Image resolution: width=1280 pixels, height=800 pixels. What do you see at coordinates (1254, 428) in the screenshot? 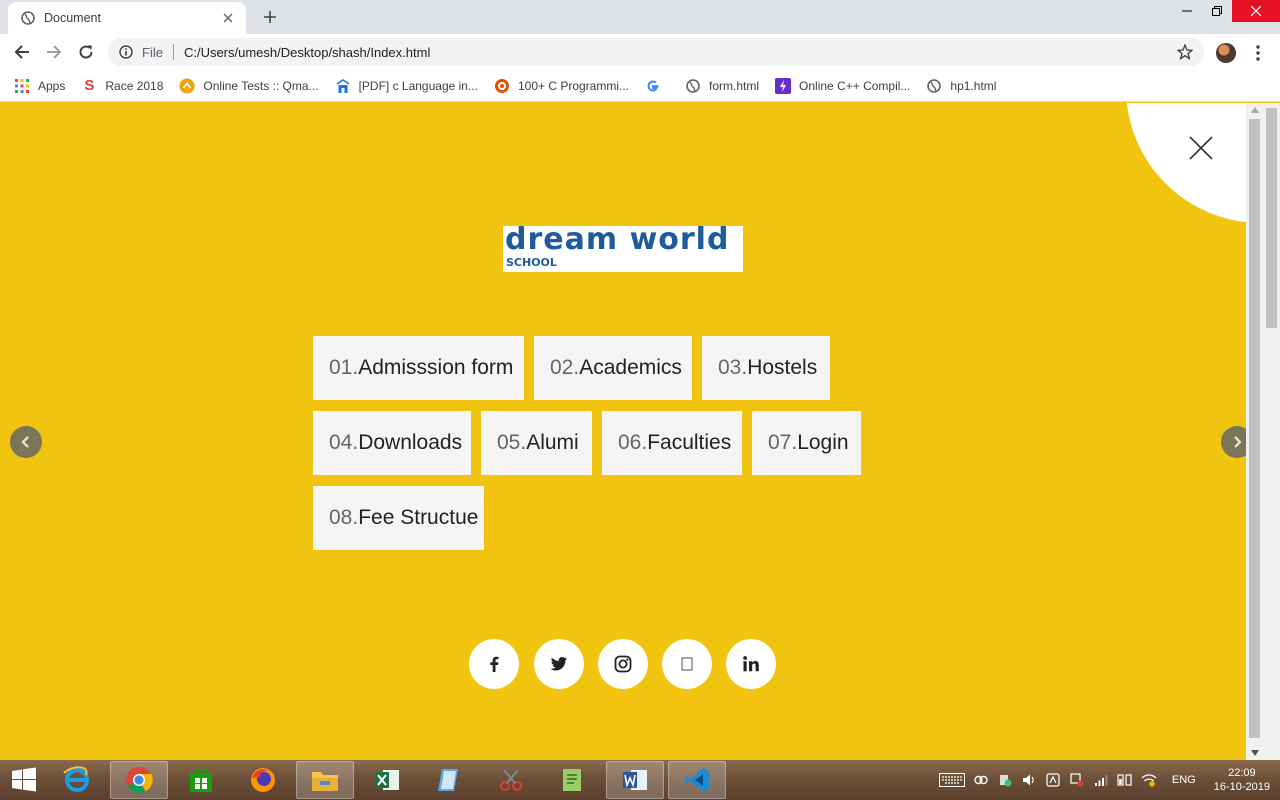
I see `scroll-thumb` at bounding box center [1254, 428].